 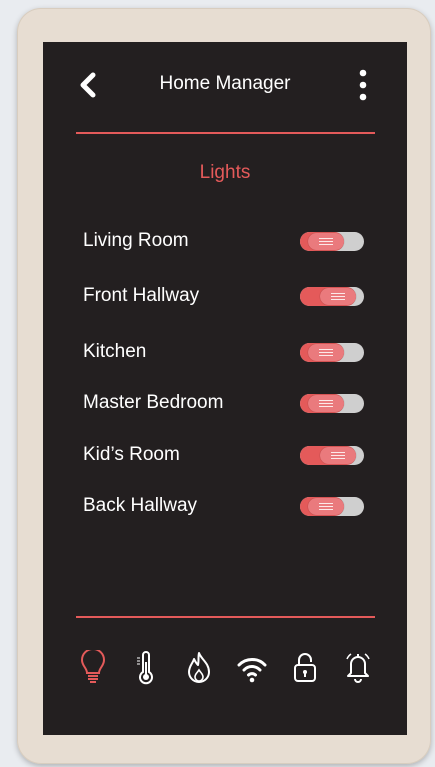 I want to click on flame-icon, so click(x=199, y=667).